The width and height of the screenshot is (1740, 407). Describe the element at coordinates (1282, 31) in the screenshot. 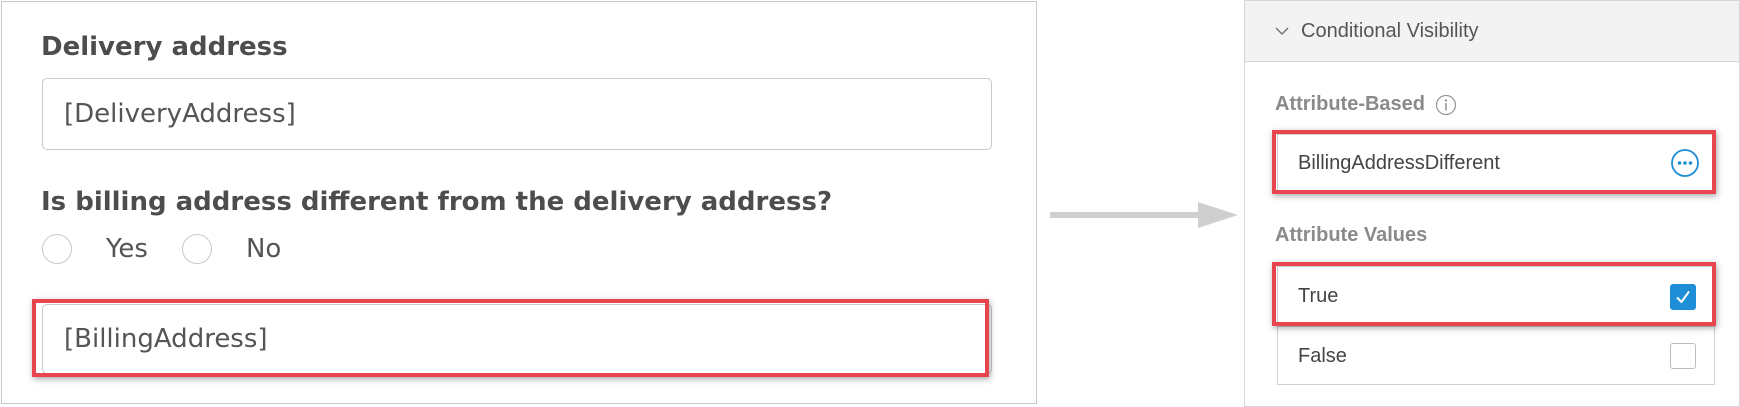

I see `chevron-down-icon` at that location.